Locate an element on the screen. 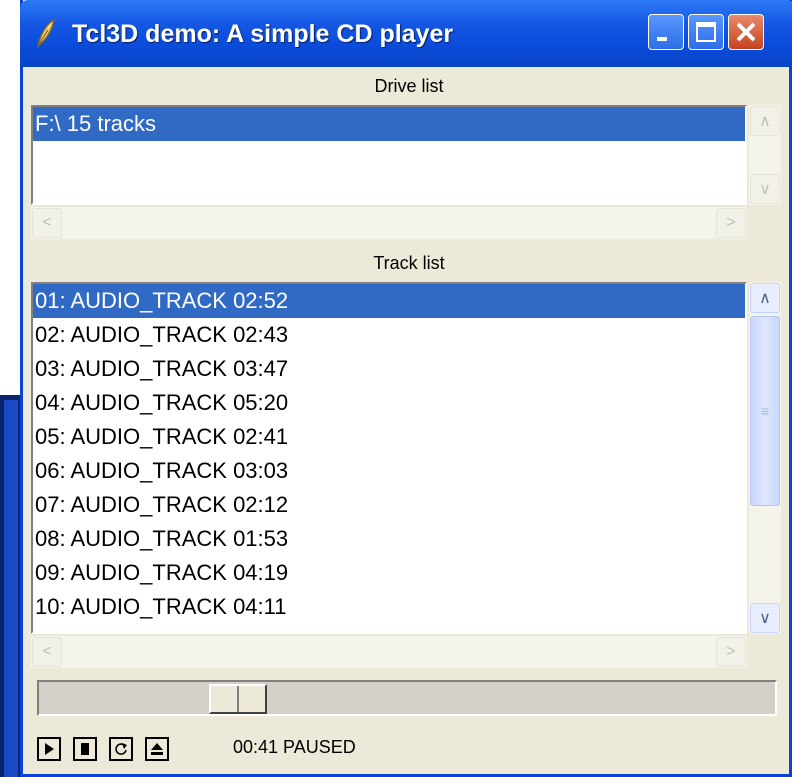 The width and height of the screenshot is (792, 777). stop-icon is located at coordinates (85, 749).